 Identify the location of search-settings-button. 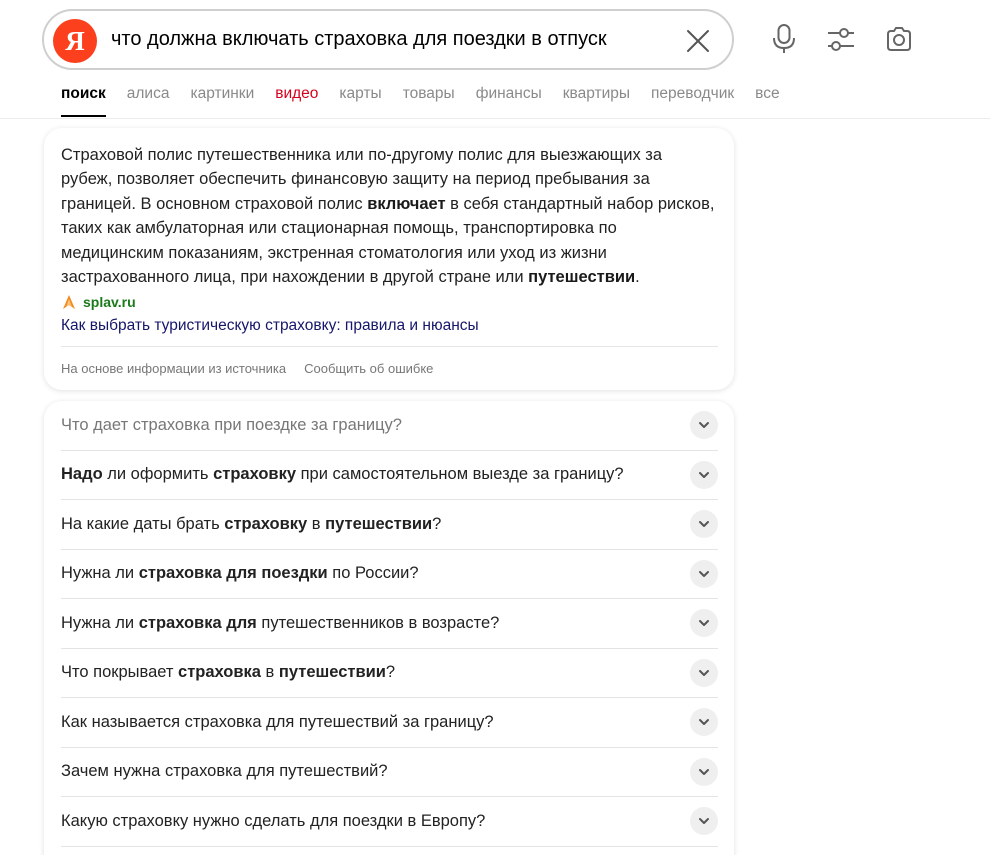
(841, 39).